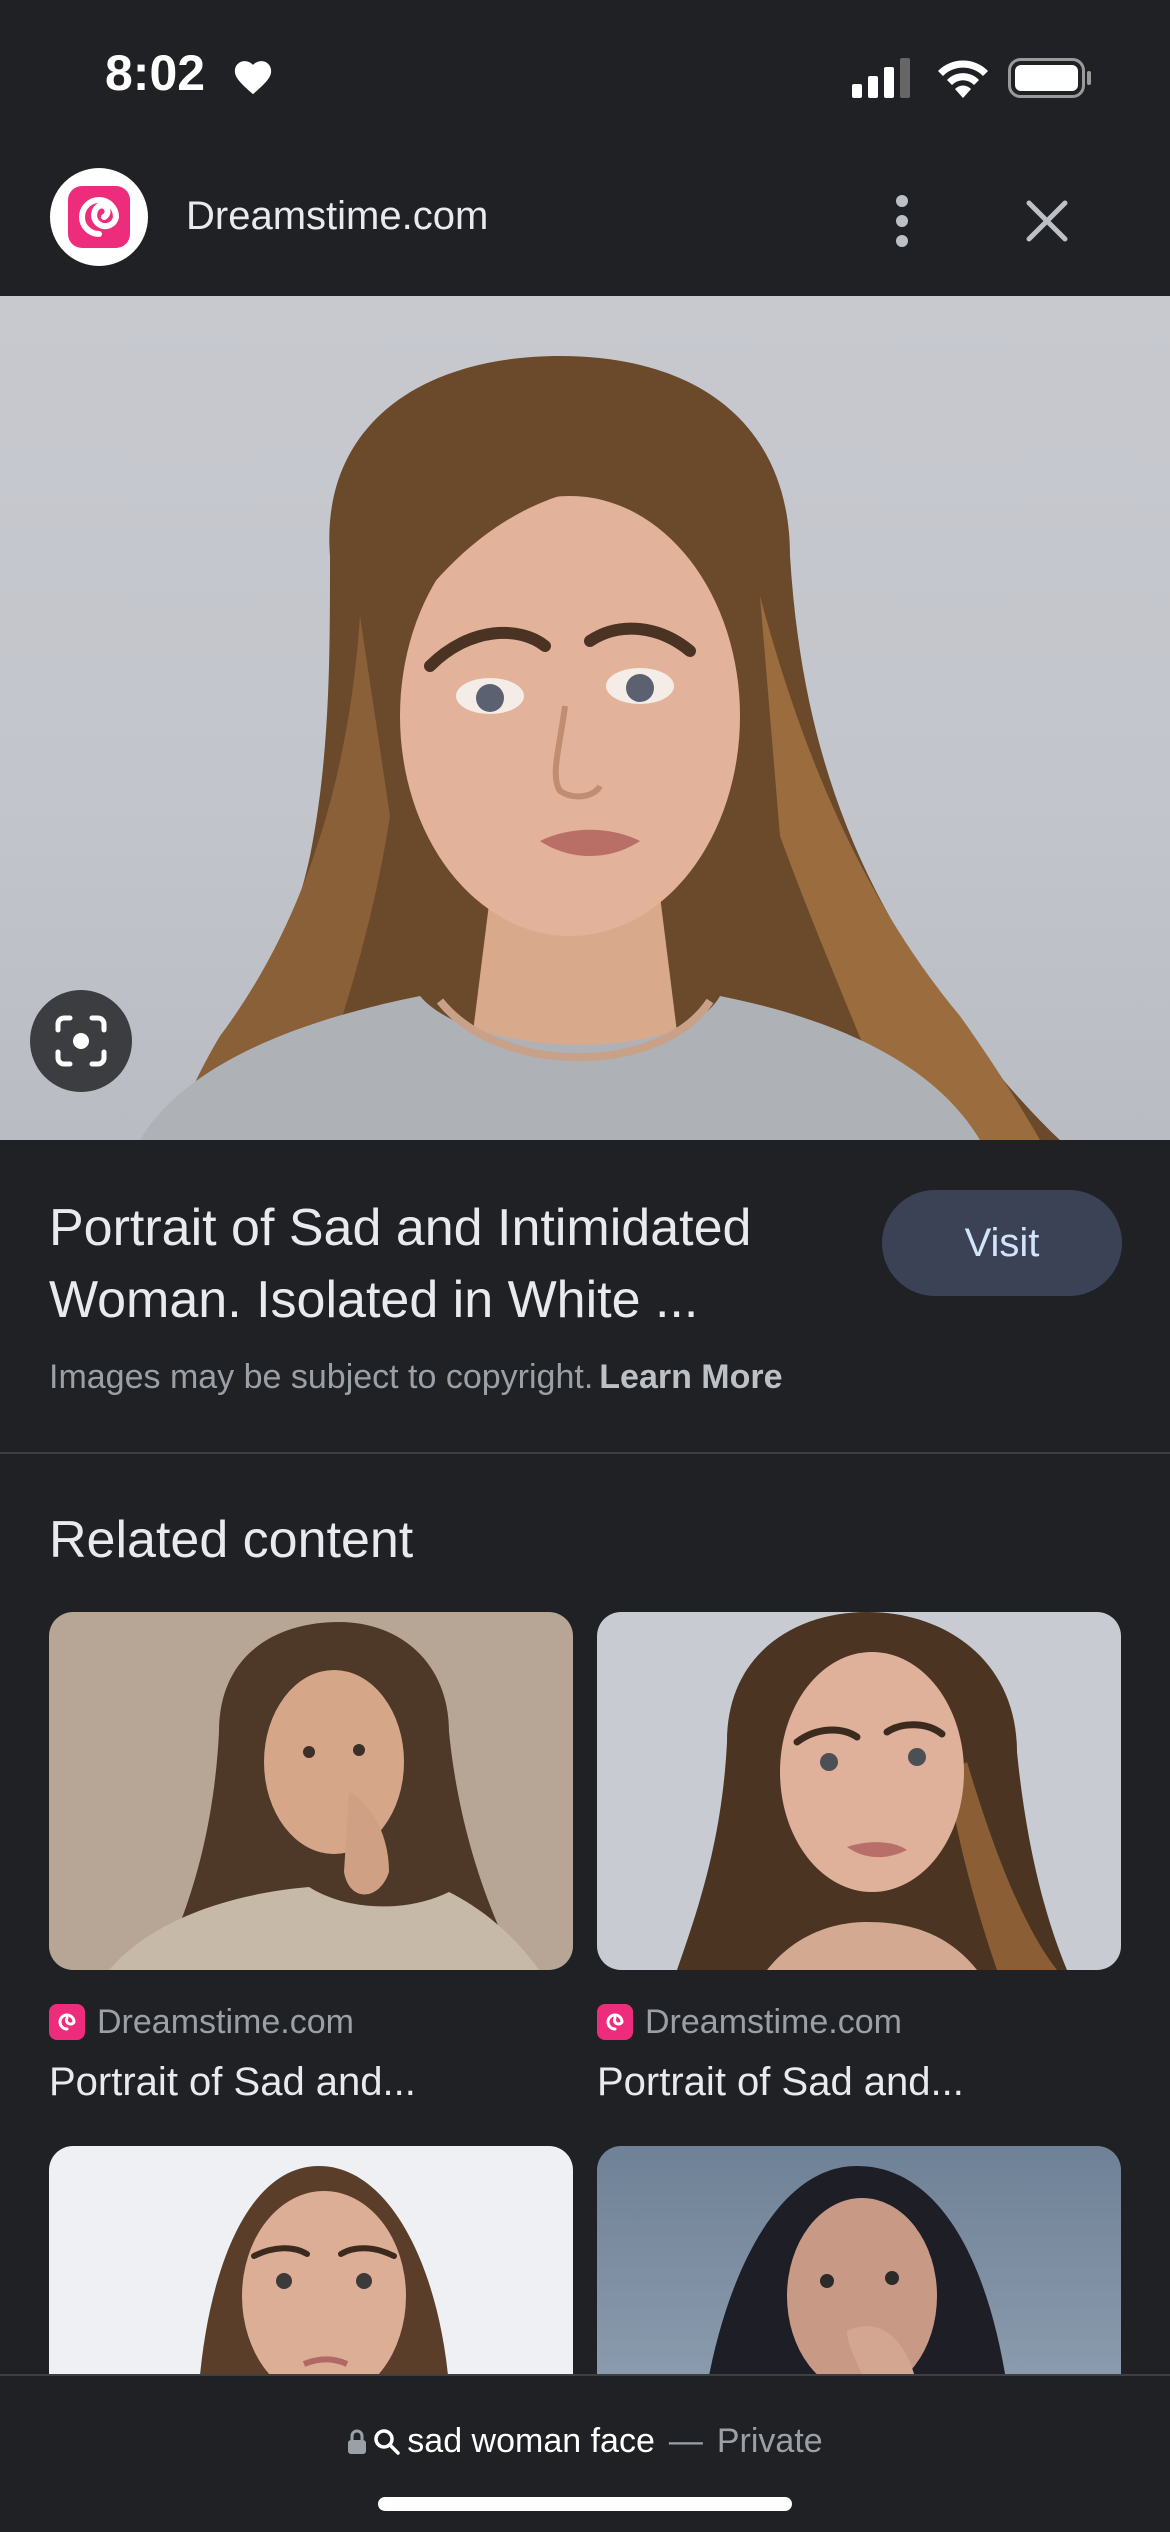 Image resolution: width=1170 pixels, height=2532 pixels. I want to click on battery-icon, so click(1049, 78).